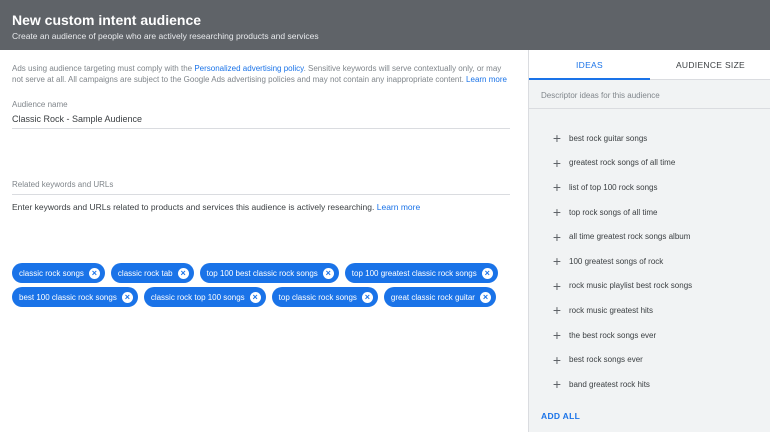 The width and height of the screenshot is (770, 432). I want to click on keyword-chip: top 100 best classic rock songs ×, so click(269, 273).